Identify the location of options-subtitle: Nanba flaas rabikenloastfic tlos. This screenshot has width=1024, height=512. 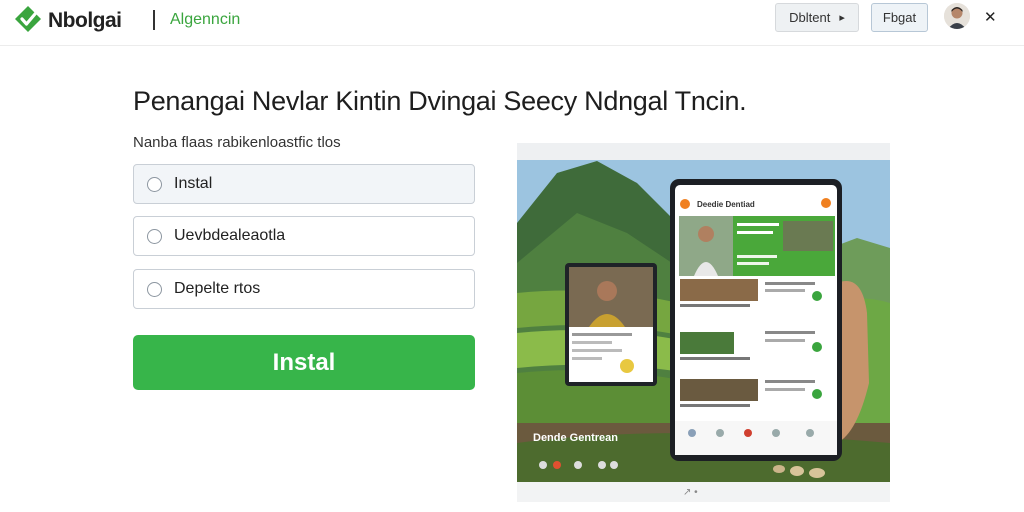
(237, 142).